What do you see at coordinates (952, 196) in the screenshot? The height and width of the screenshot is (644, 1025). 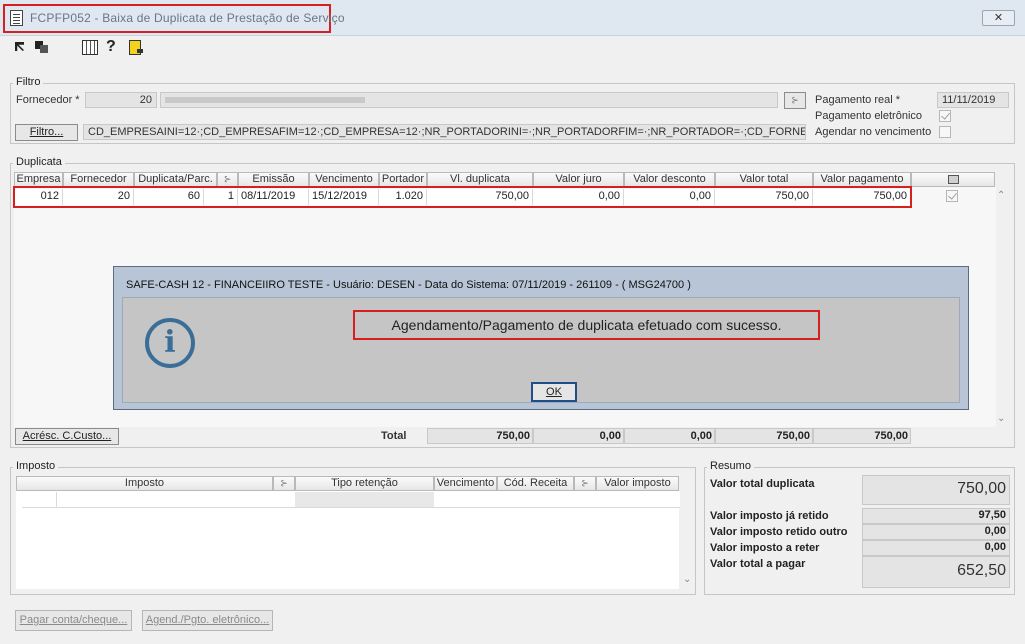 I see `row-select-checkbox` at bounding box center [952, 196].